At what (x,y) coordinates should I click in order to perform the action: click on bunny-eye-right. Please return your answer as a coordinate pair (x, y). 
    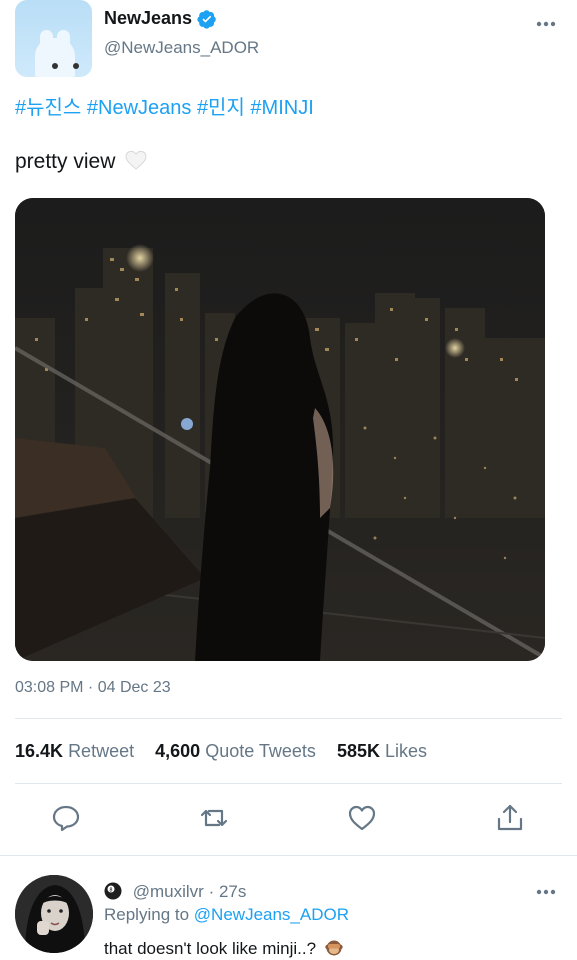
    Looking at the image, I should click on (76, 66).